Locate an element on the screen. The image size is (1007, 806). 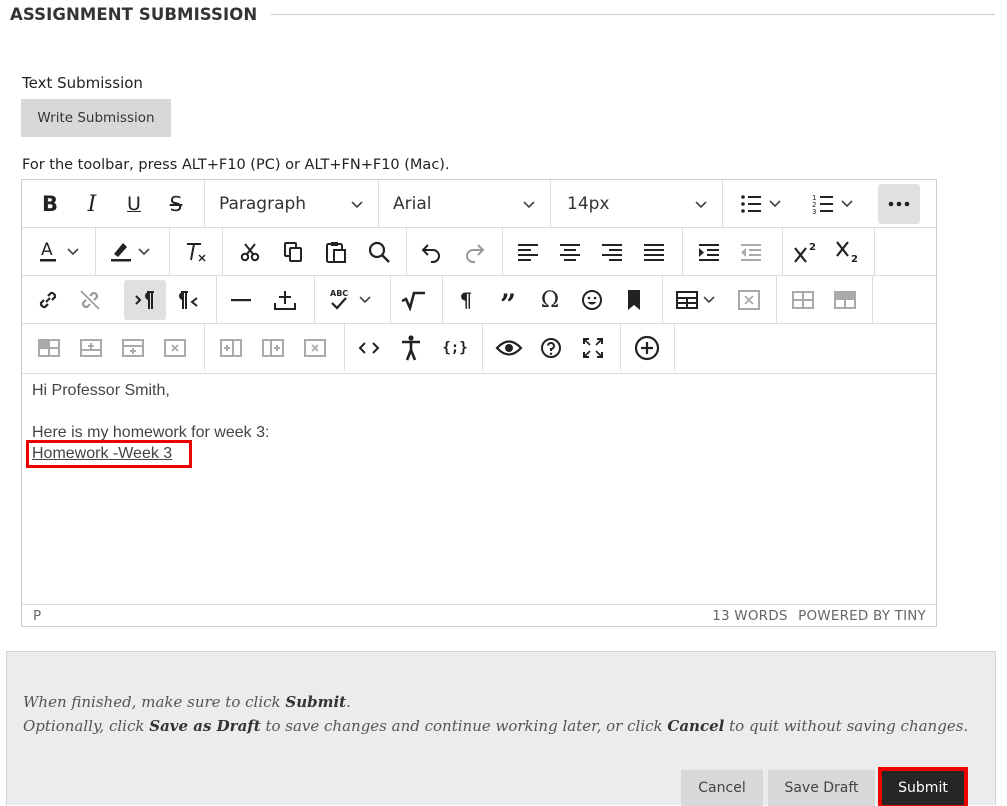
editor-status-bar: P 13 WORDS POWERED BY TINY is located at coordinates (479, 615).